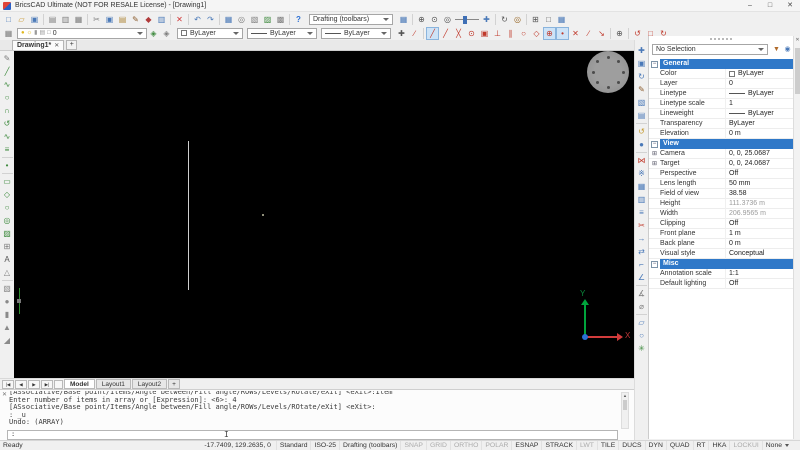 The height and width of the screenshot is (450, 800). What do you see at coordinates (770, 6) in the screenshot?
I see `maximize-icon: □` at bounding box center [770, 6].